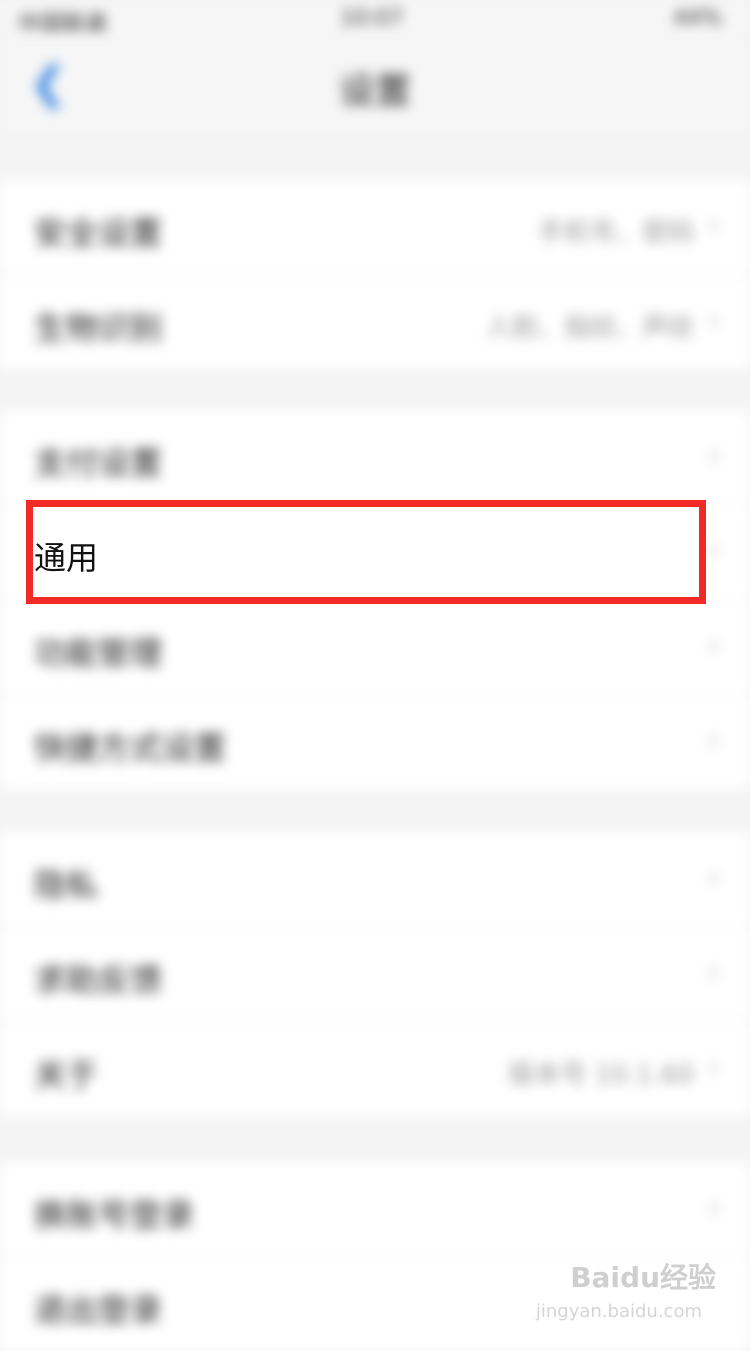  I want to click on row-value: 人脸、指纹、声纹, so click(589, 328).